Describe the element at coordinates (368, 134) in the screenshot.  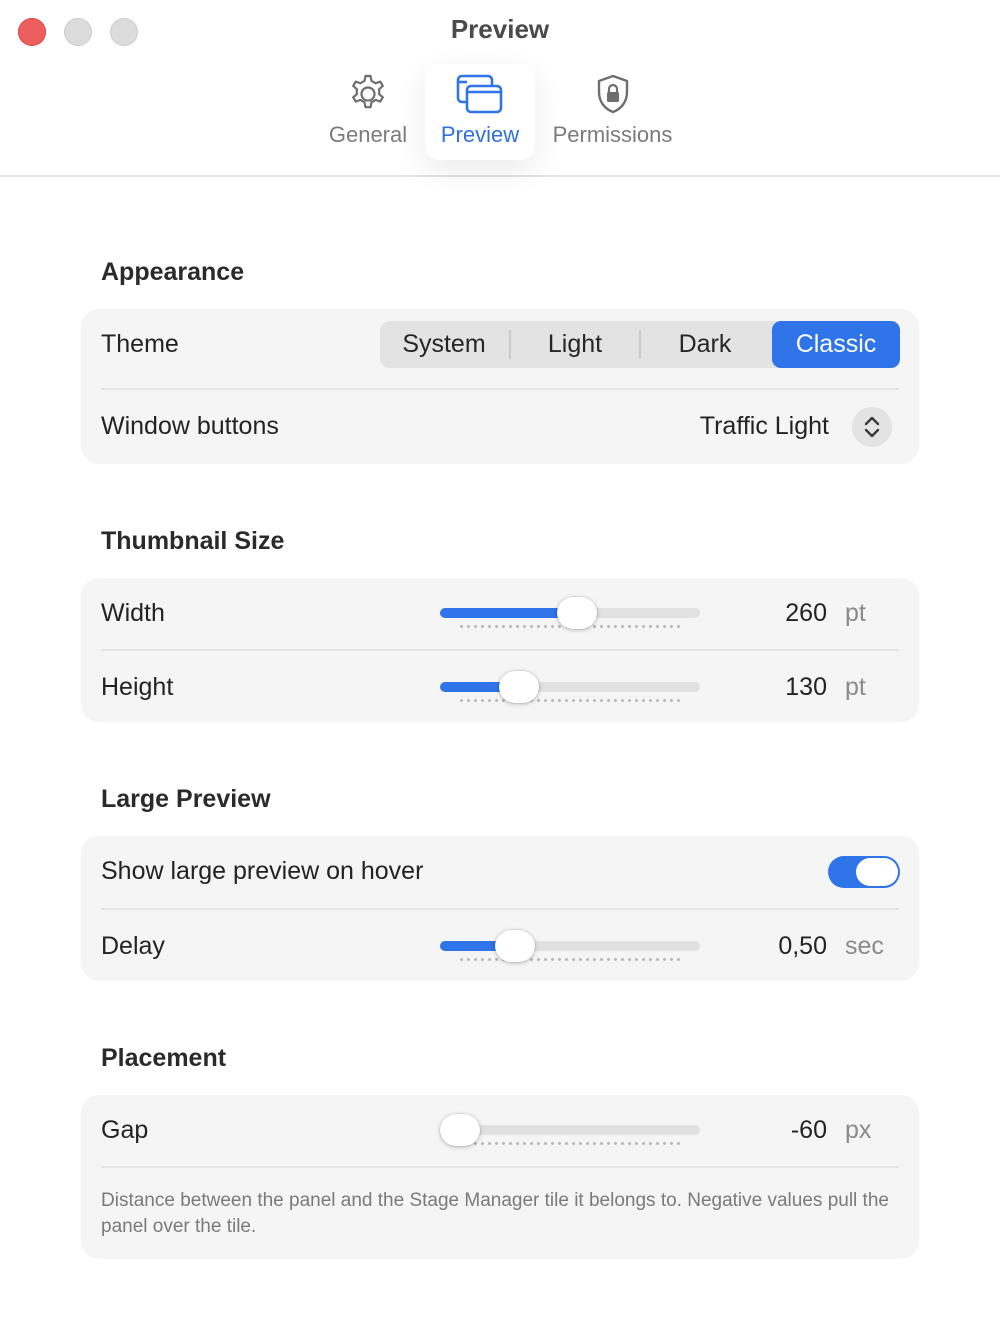
I see `tab-general-label: General` at that location.